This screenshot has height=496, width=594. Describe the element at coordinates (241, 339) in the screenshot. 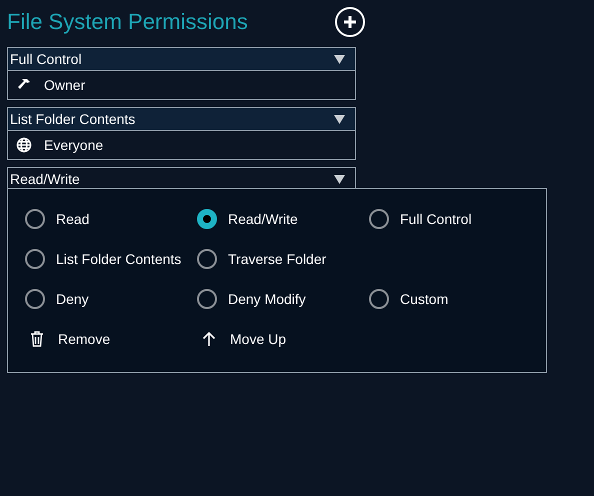

I see `move-up-button: Move Up` at that location.